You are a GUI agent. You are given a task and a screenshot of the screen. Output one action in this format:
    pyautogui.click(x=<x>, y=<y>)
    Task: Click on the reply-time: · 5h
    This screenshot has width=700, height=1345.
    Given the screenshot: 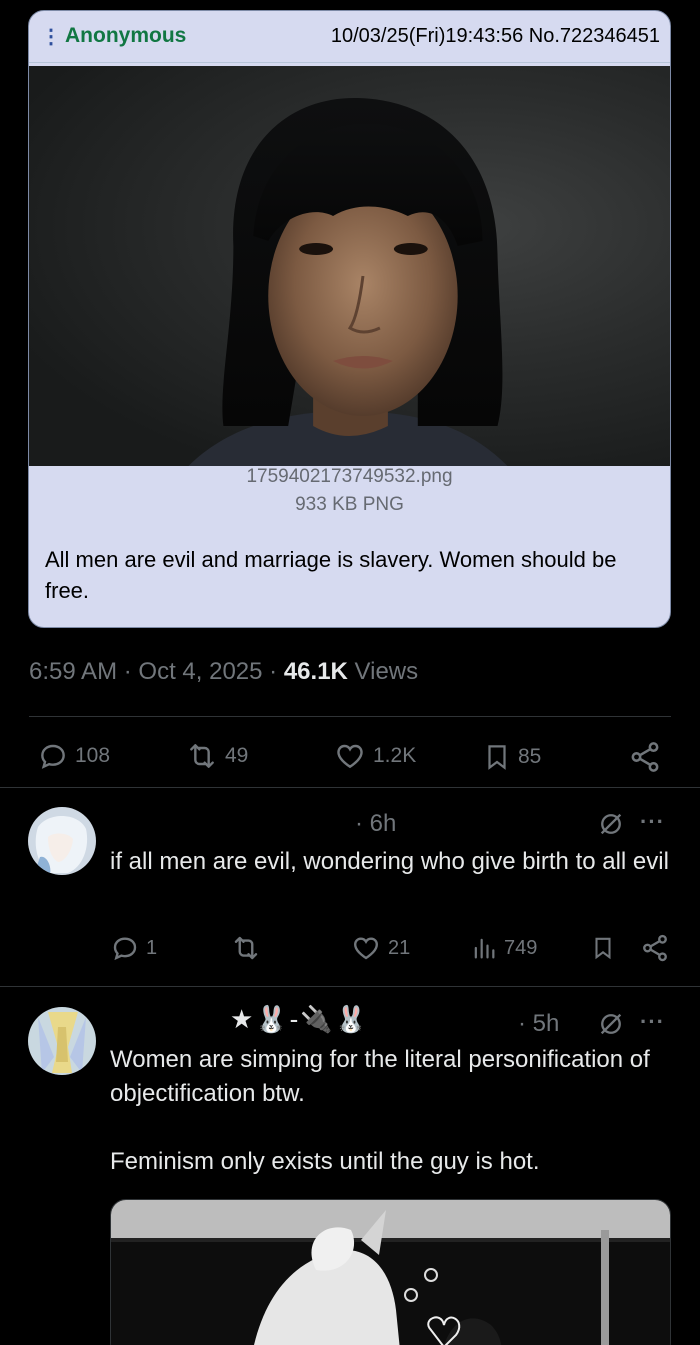 What is the action you would take?
    pyautogui.click(x=538, y=1024)
    